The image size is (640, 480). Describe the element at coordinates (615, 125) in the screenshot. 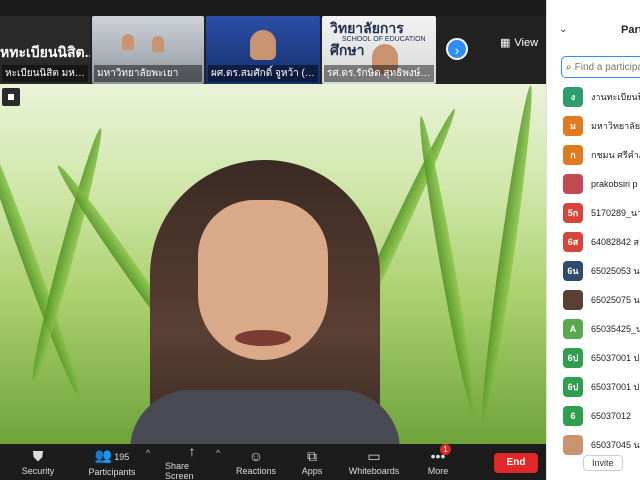

I see `participant-name: มหาวิทยาลัยพ` at that location.